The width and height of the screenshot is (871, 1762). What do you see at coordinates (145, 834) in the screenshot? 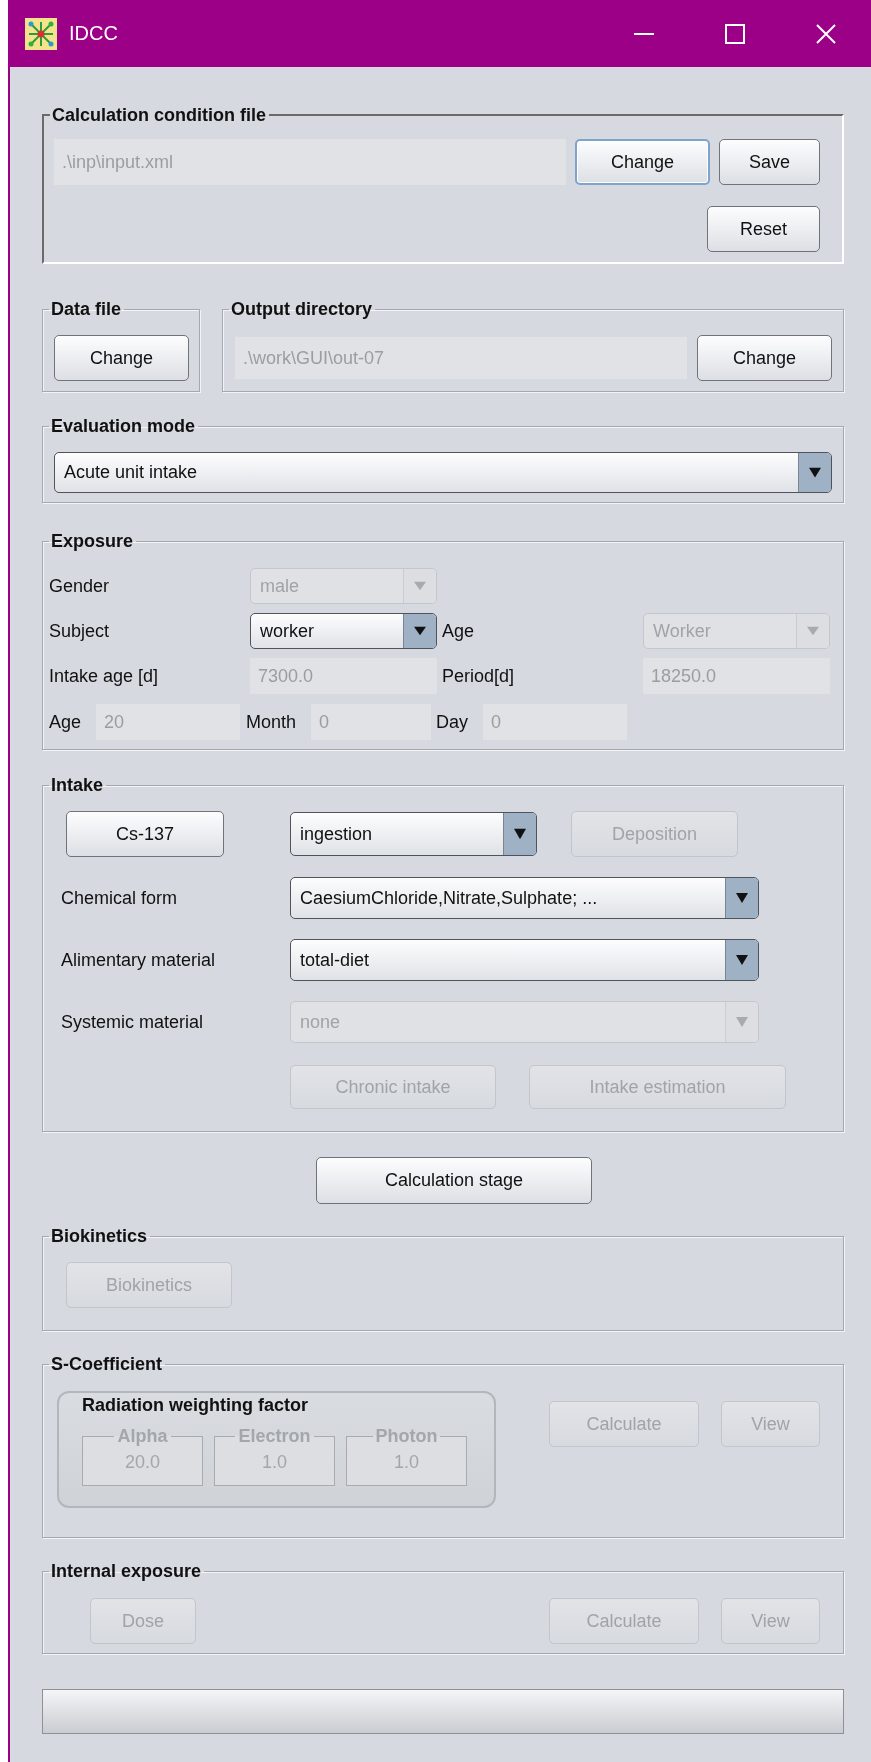
I see `nuclide-button: Cs-137` at bounding box center [145, 834].